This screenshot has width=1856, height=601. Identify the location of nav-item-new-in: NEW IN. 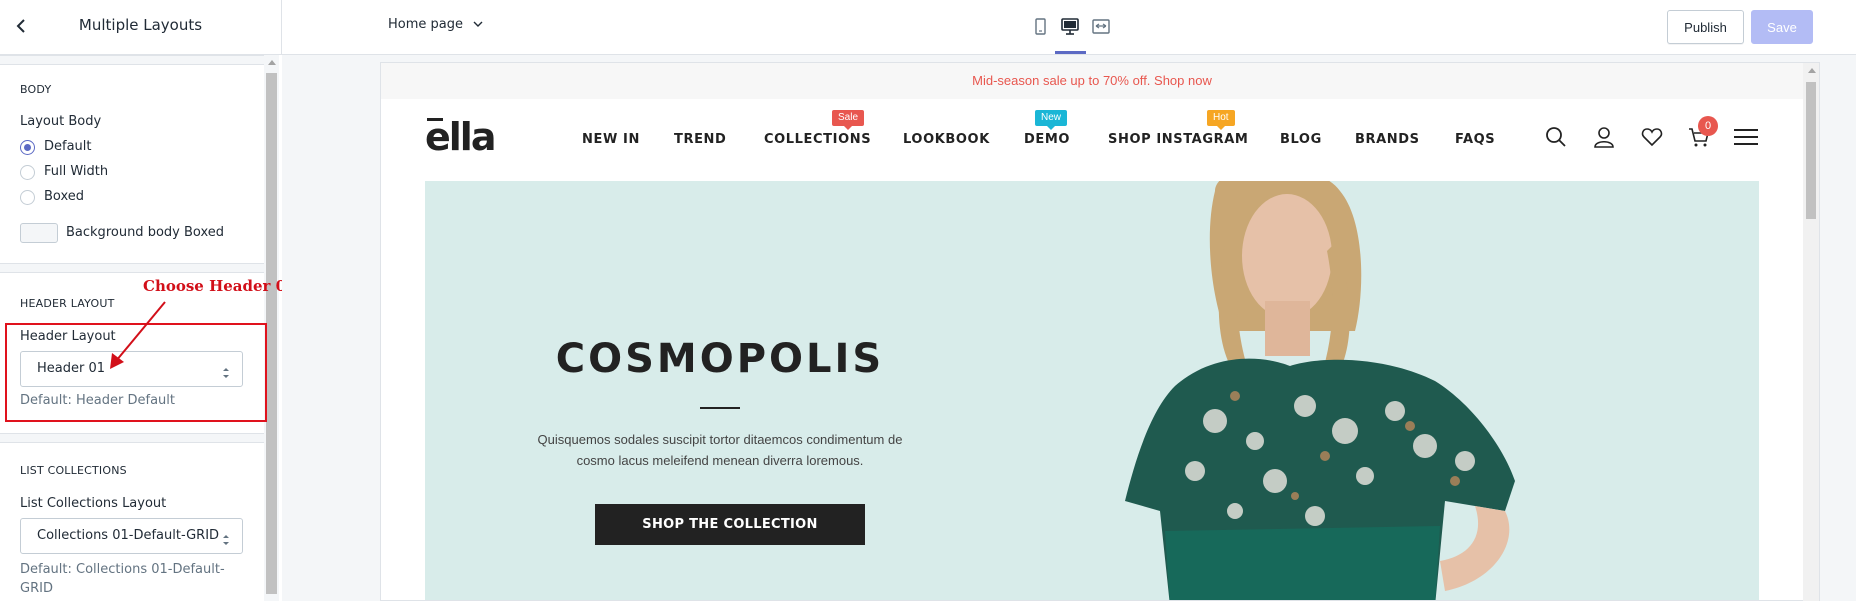
(611, 139).